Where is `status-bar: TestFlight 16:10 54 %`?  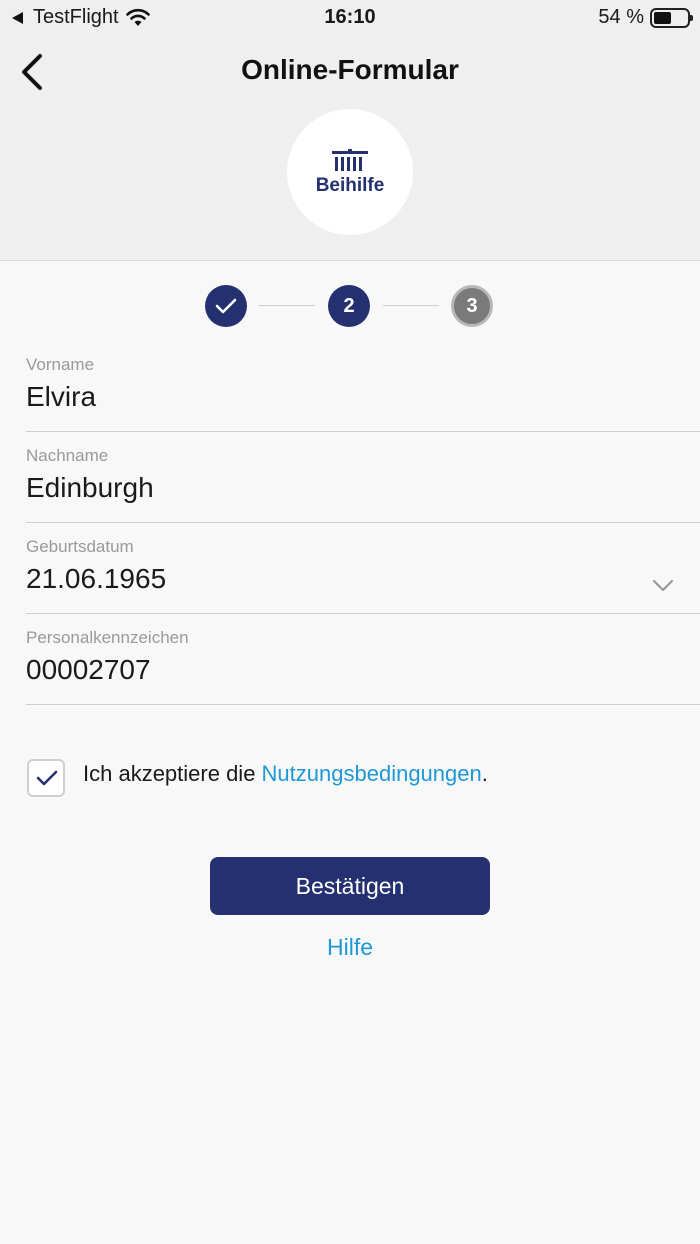
status-bar: TestFlight 16:10 54 % is located at coordinates (350, 18).